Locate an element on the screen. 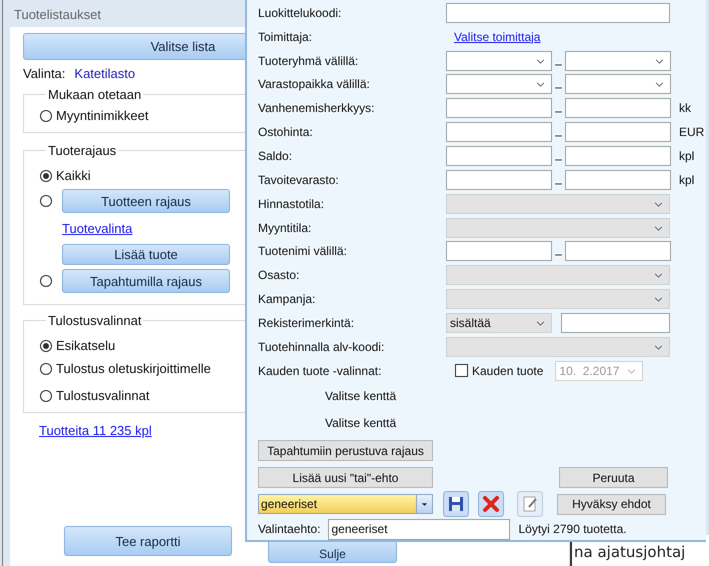 The width and height of the screenshot is (709, 566). event-filter-button: Tapahtumiin perustuva rajaus is located at coordinates (345, 451).